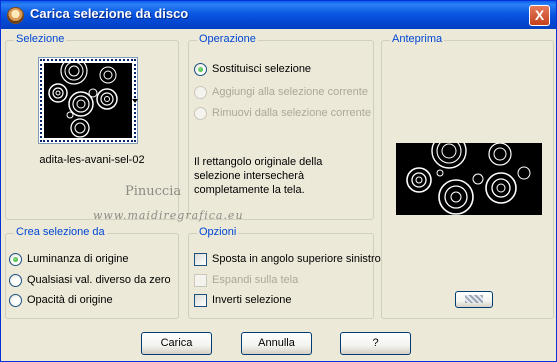  I want to click on checkbox-label: Sposta in angolo superiore sinistro, so click(296, 259).